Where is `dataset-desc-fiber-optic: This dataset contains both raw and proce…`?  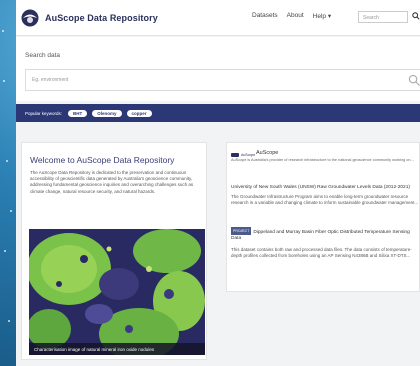 dataset-desc-fiber-optic: This dataset contains both raw and proce… is located at coordinates (321, 252).